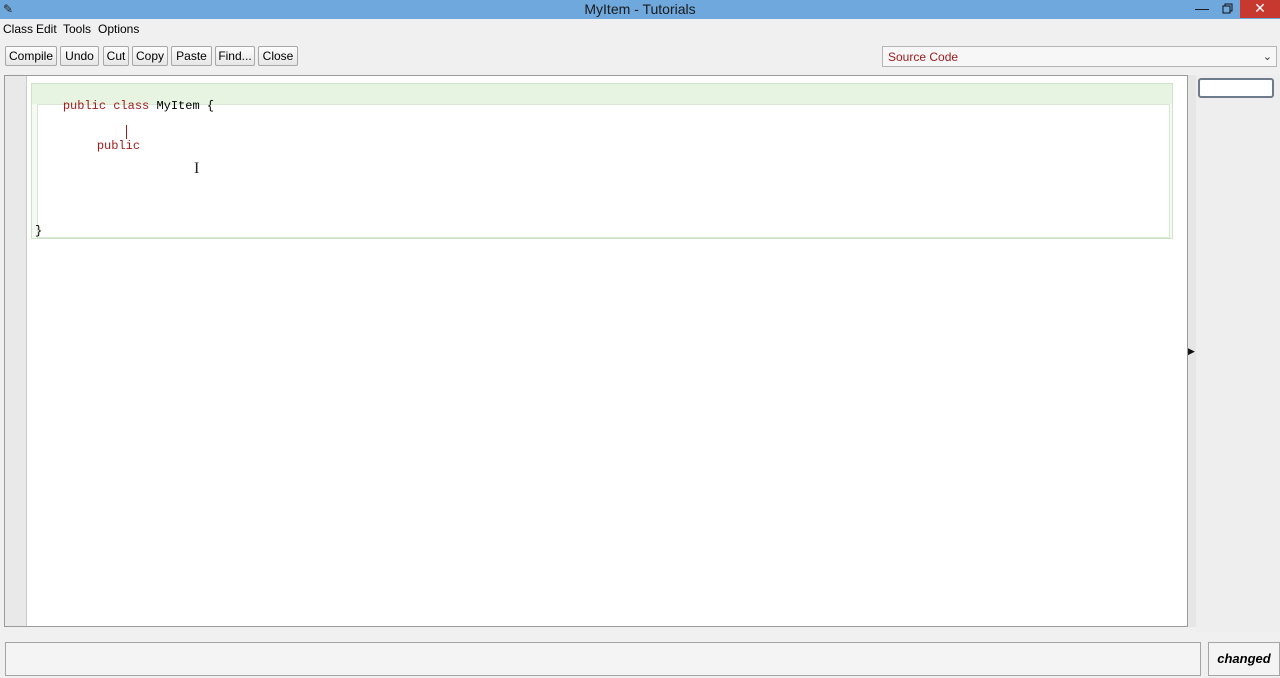  I want to click on close-button: Close, so click(278, 56).